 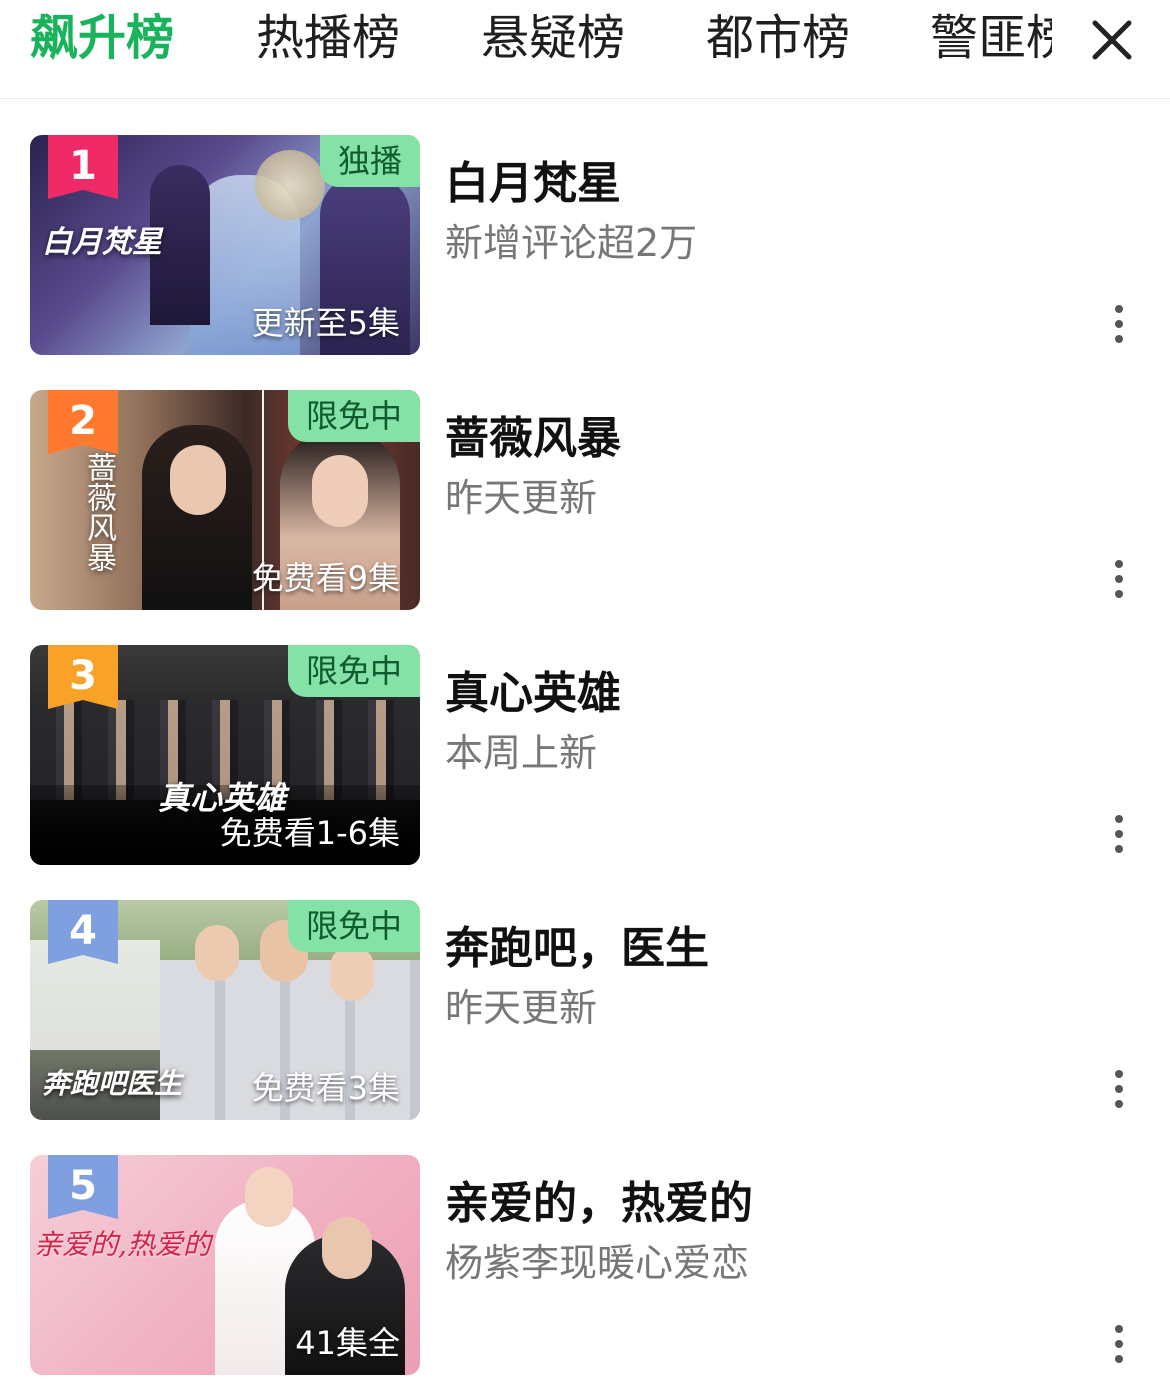 I want to click on episode-label: 免费看9集, so click(x=325, y=578).